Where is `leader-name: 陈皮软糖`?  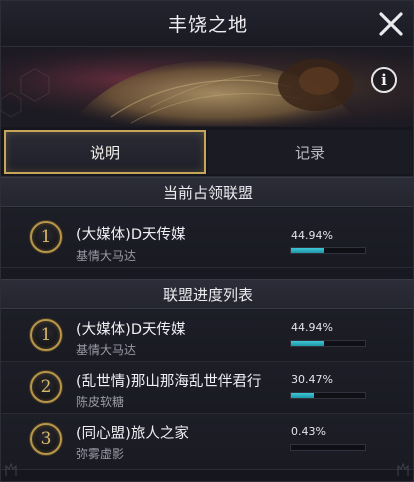 leader-name: 陈皮软糖 is located at coordinates (100, 402).